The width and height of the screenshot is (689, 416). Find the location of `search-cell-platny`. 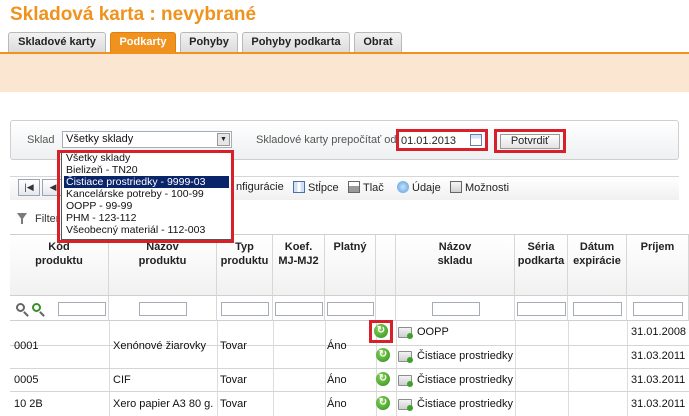

search-cell-platny is located at coordinates (350, 308).